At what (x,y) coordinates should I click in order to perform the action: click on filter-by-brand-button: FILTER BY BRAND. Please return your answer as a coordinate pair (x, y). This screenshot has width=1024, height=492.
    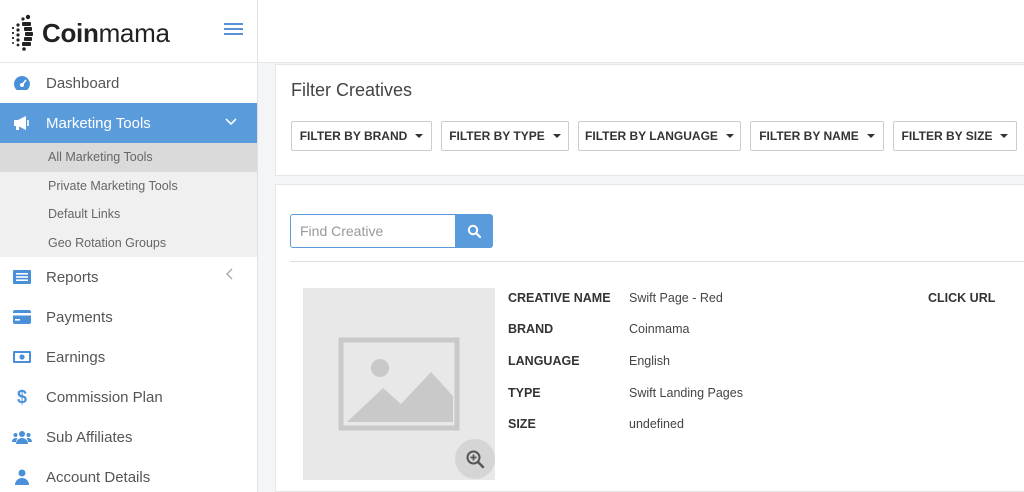
    Looking at the image, I should click on (361, 136).